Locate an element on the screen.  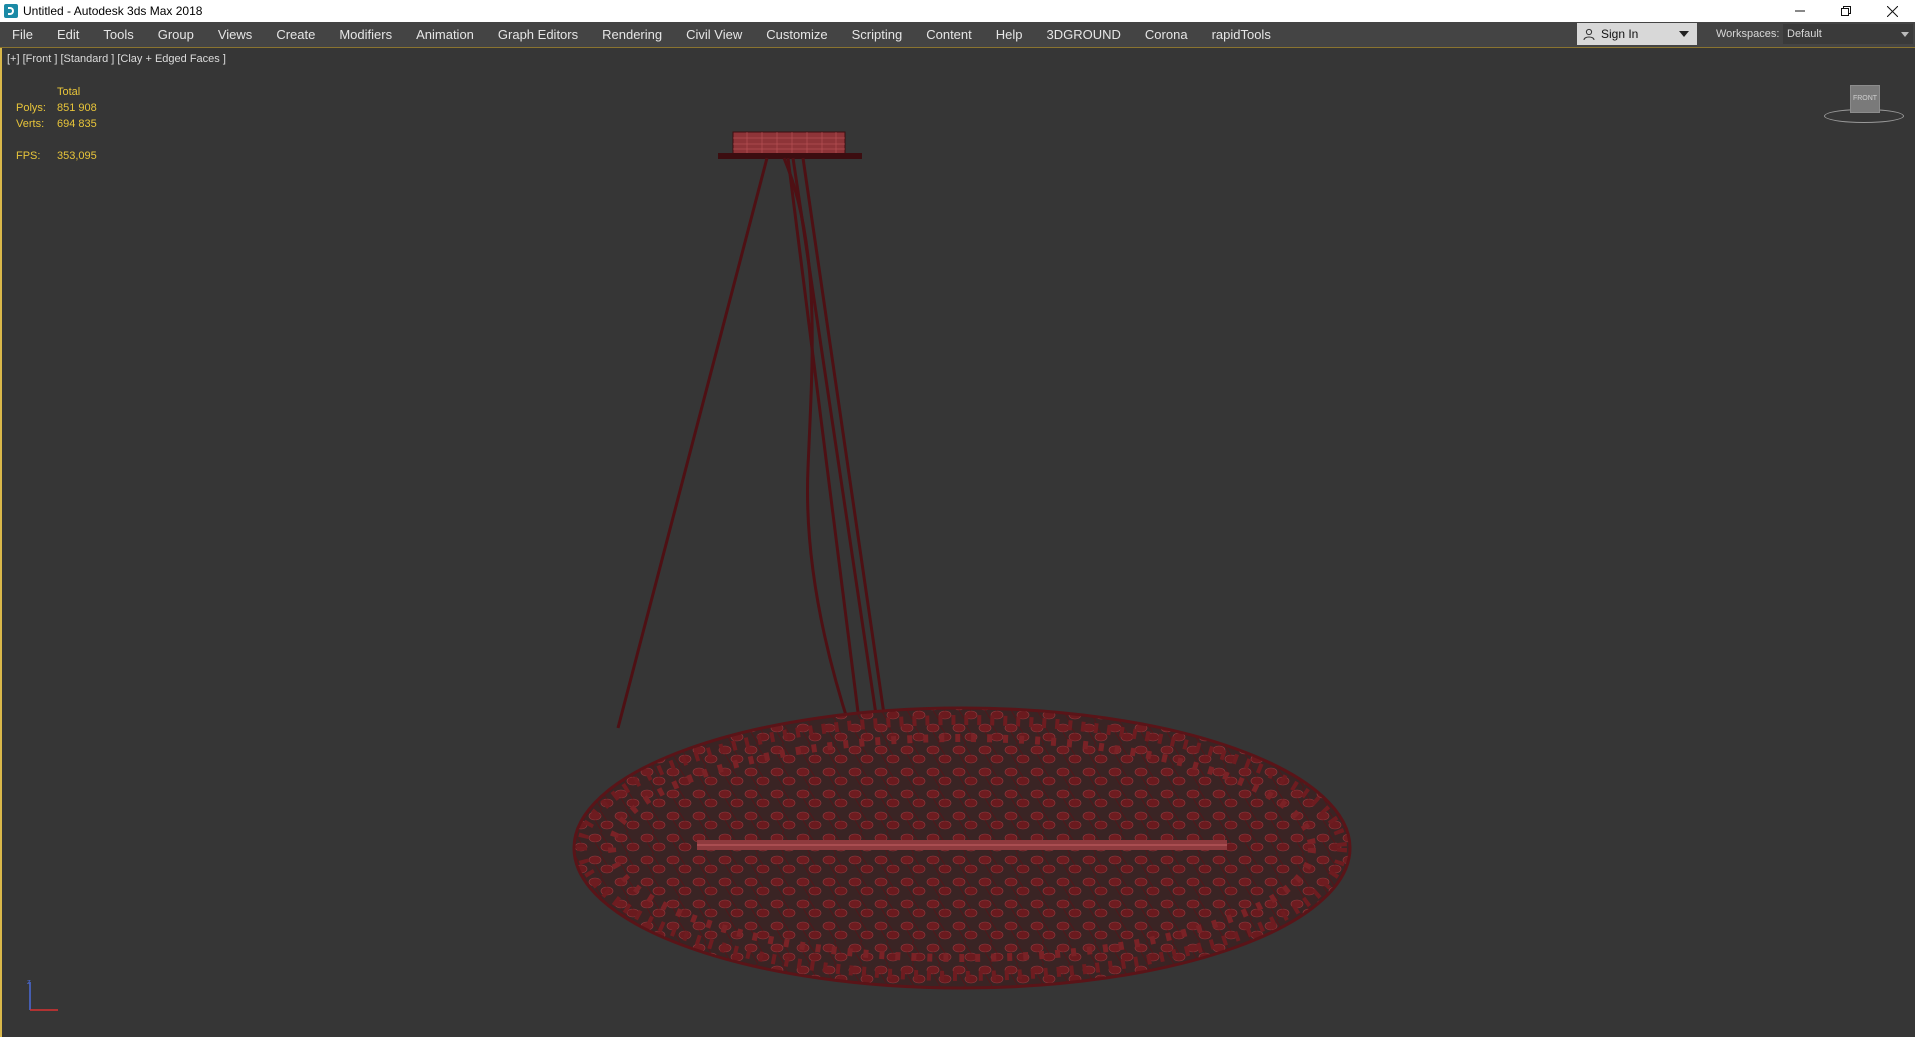
stats-header: Total is located at coordinates (69, 92).